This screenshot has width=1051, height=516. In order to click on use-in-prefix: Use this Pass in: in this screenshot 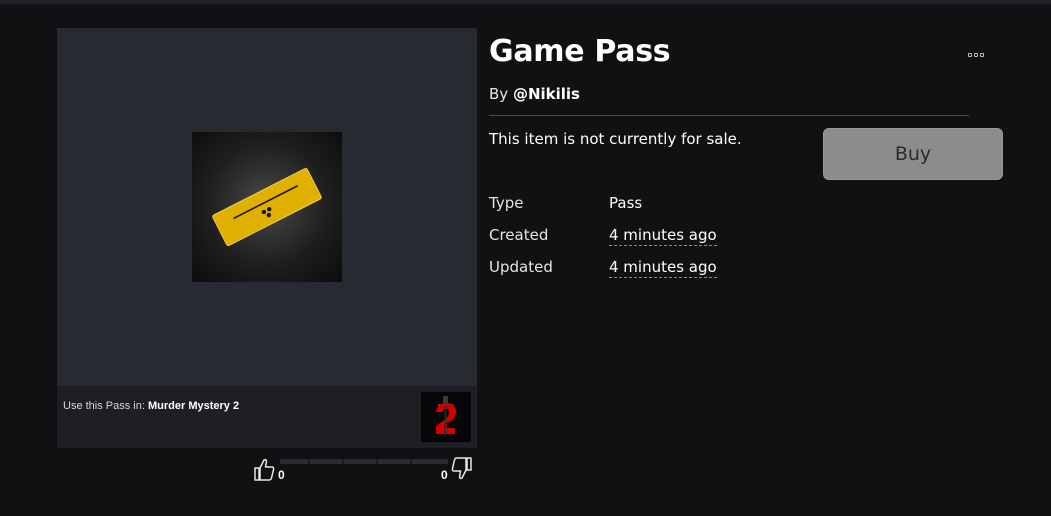, I will do `click(104, 406)`.